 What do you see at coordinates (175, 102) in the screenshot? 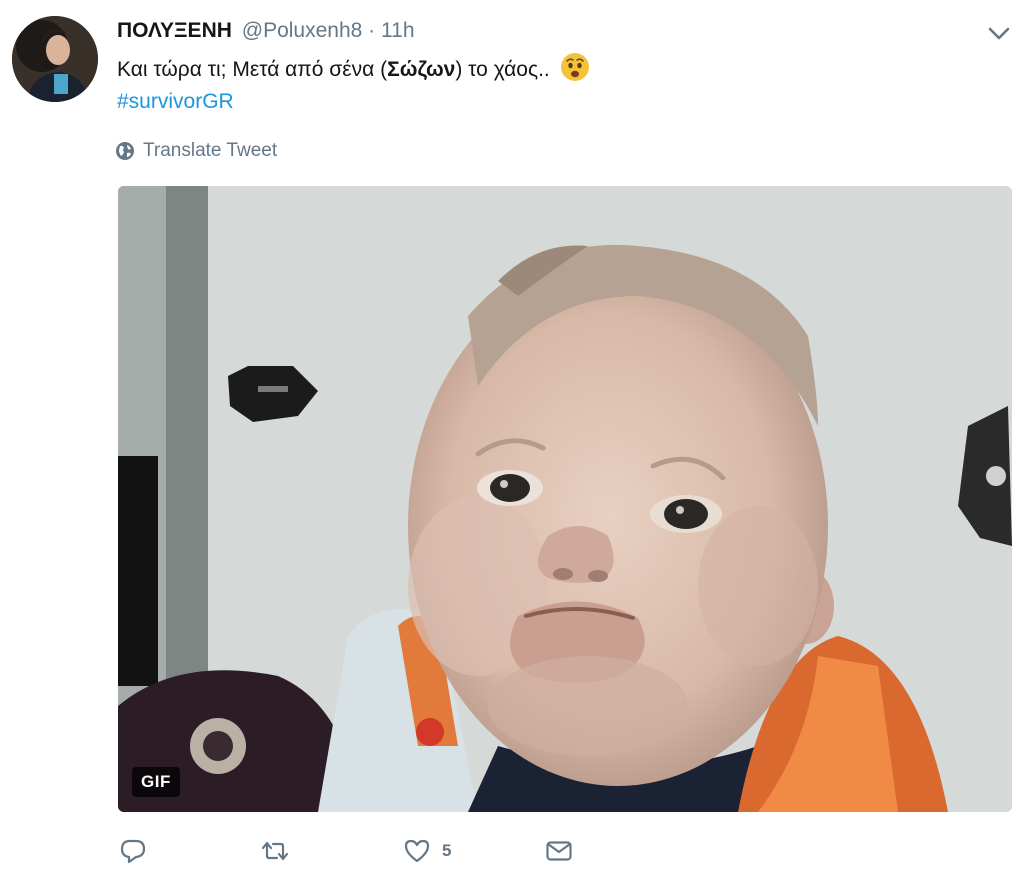
I see `hashtag-link: #survivorGR` at bounding box center [175, 102].